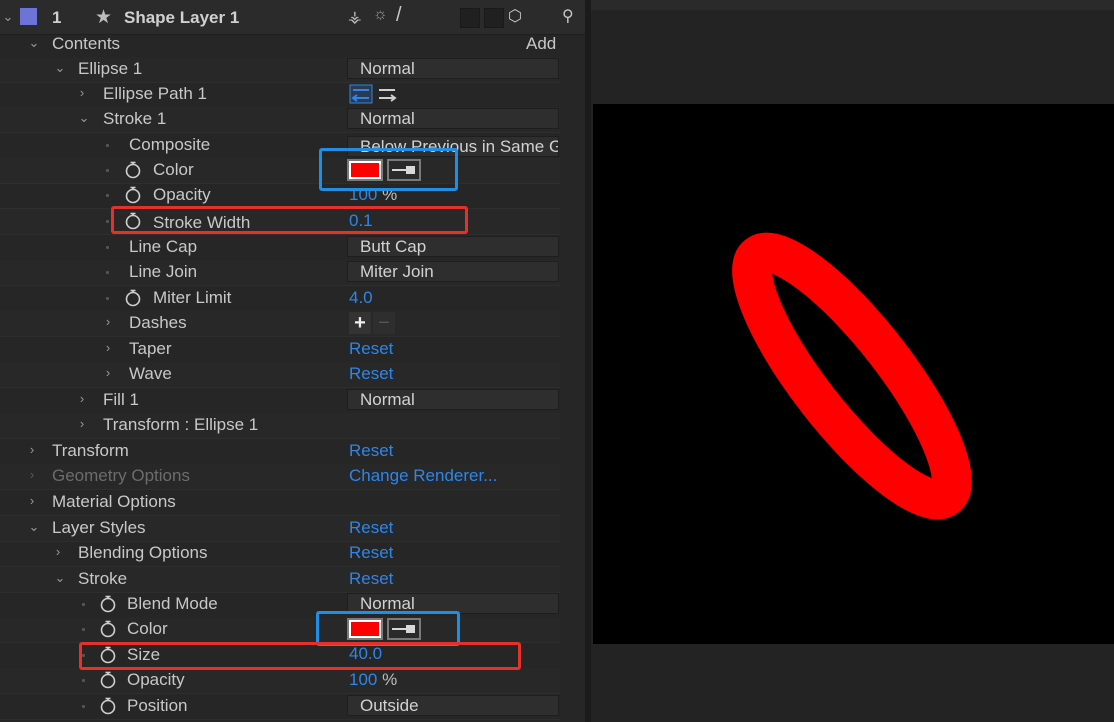  I want to click on stroke-opacity-row: Opacity 100 %, so click(280, 196).